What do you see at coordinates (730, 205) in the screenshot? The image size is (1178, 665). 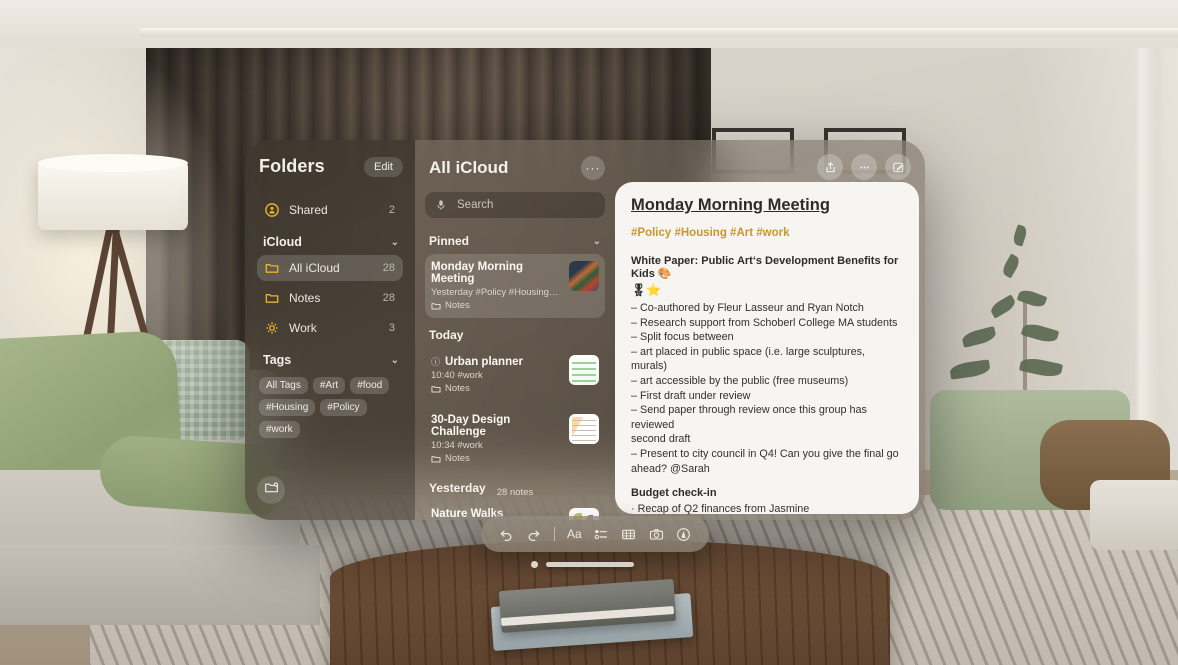 I see `note-detail-title: Monday Morning Meeting` at bounding box center [730, 205].